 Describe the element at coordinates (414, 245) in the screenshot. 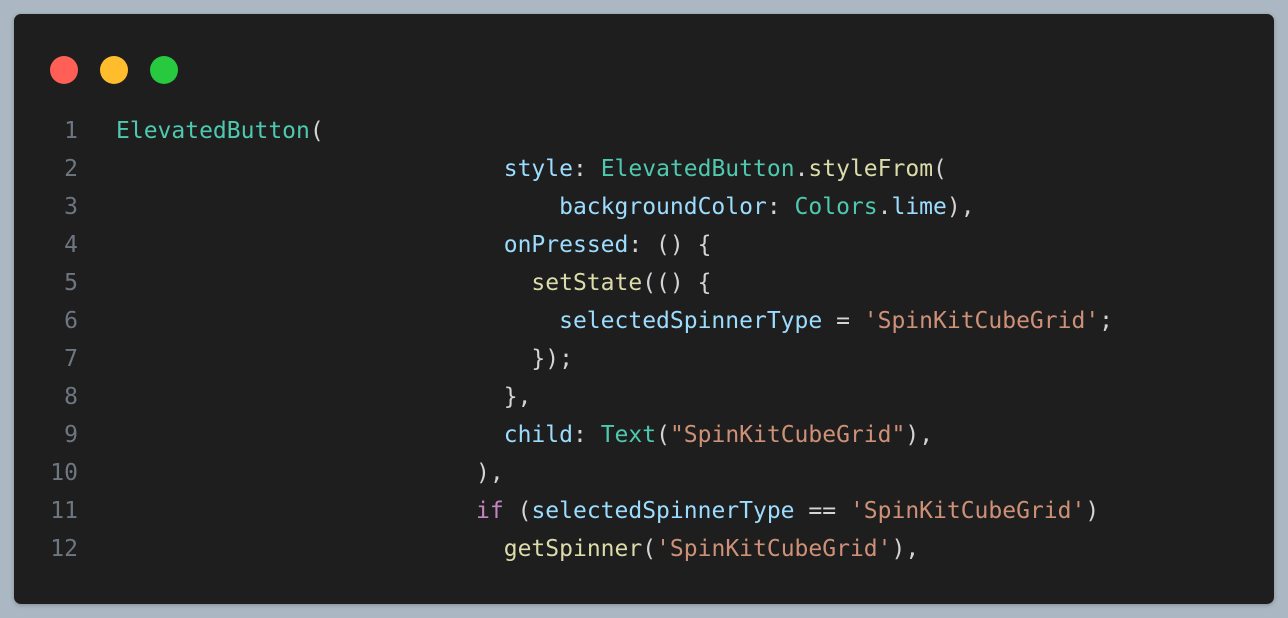

I see `line-source: onPressed: () {` at that location.